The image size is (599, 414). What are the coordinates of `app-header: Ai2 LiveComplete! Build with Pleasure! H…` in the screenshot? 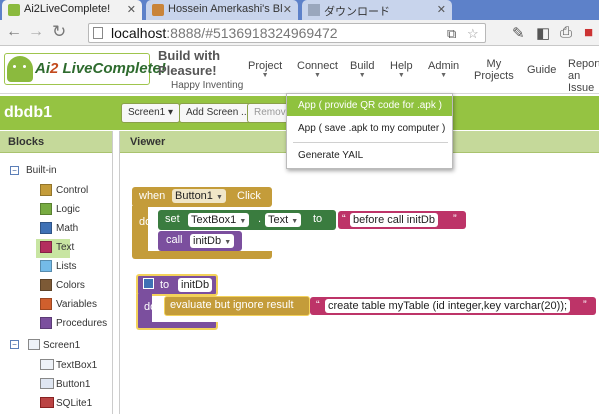 It's located at (299, 70).